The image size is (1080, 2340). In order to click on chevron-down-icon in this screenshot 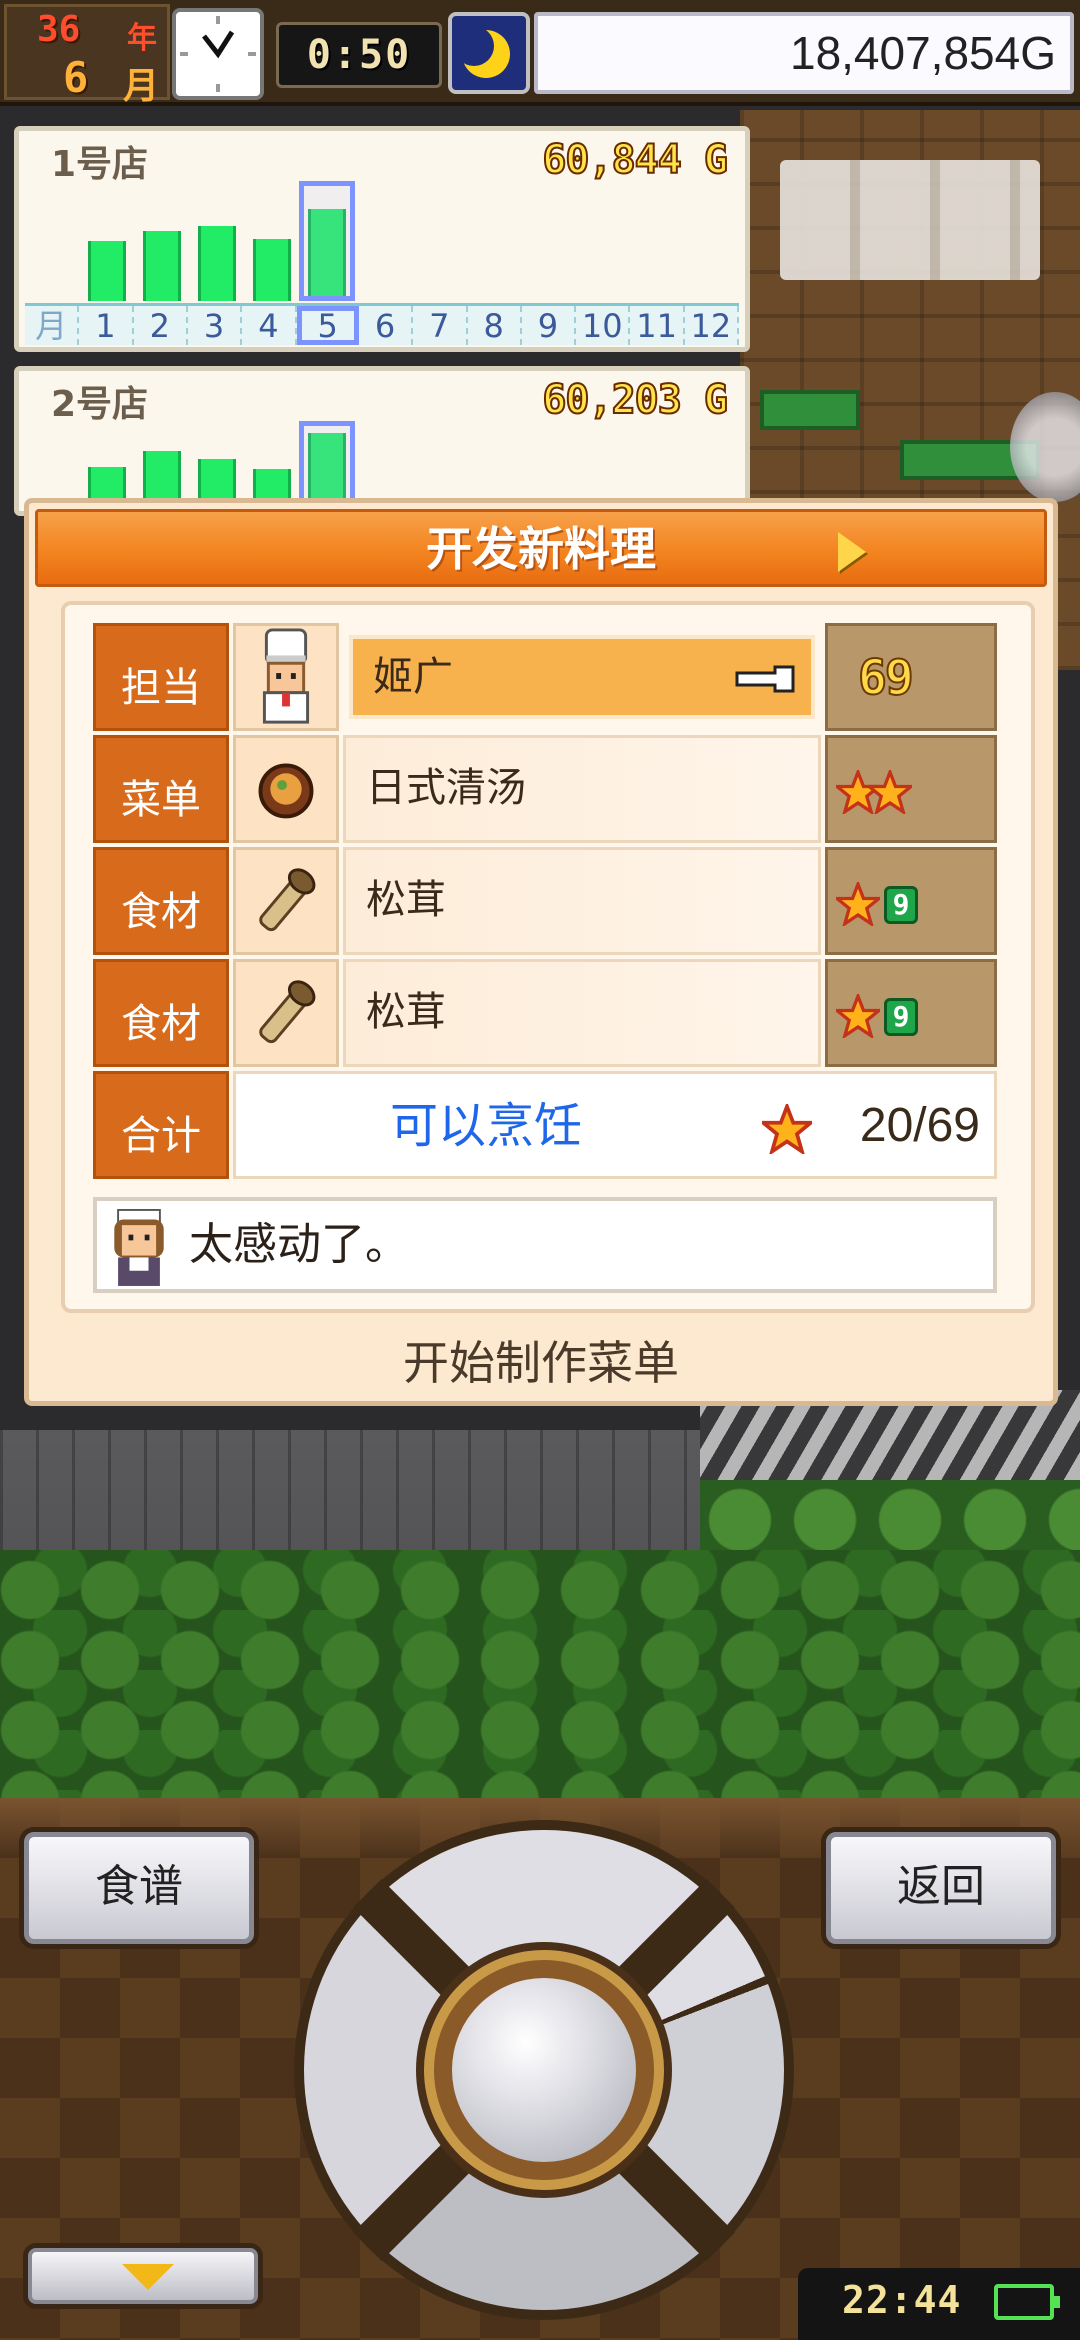, I will do `click(148, 2277)`.